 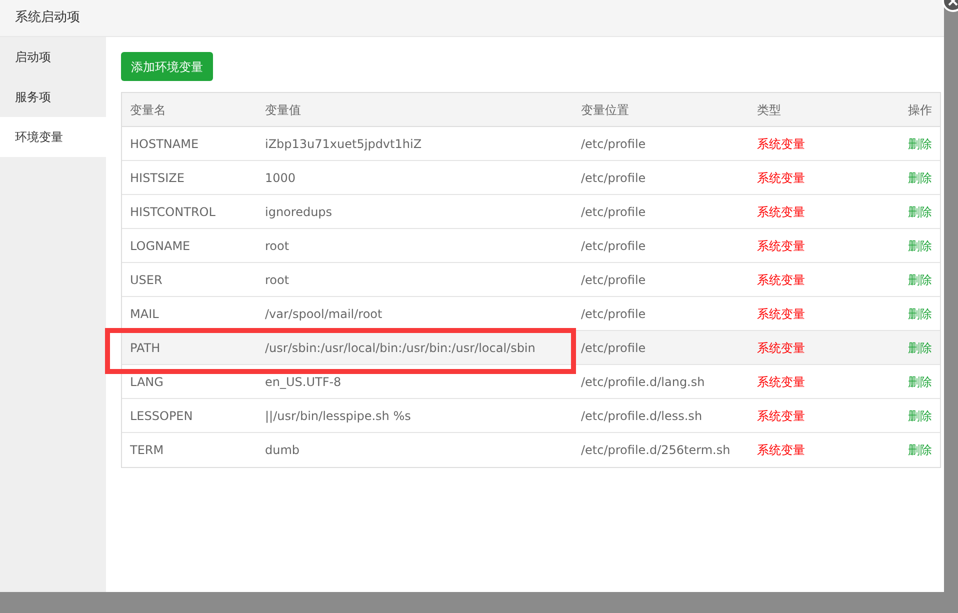 What do you see at coordinates (282, 450) in the screenshot?
I see `table-cell: dumb` at bounding box center [282, 450].